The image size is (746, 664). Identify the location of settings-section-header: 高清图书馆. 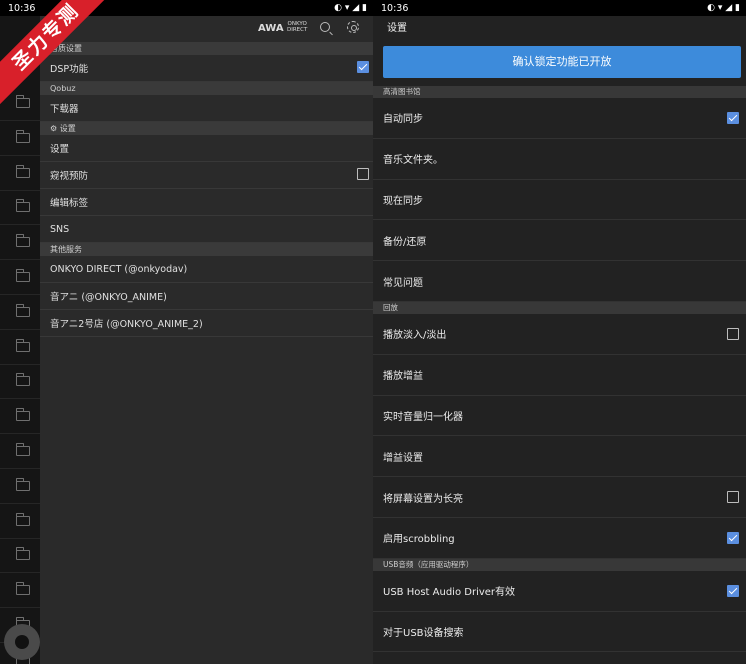
(559, 92).